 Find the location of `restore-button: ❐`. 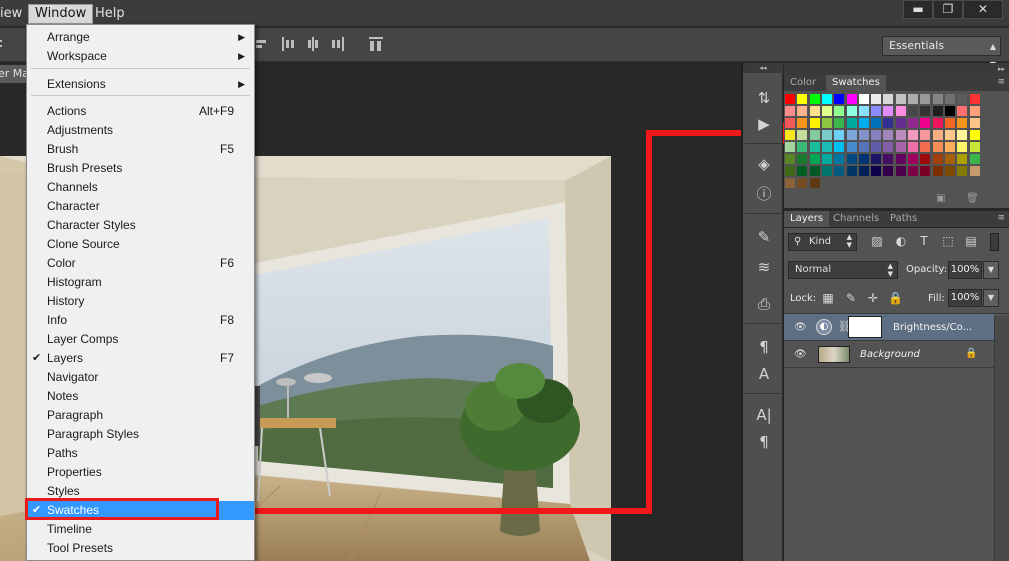

restore-button: ❐ is located at coordinates (948, 9).